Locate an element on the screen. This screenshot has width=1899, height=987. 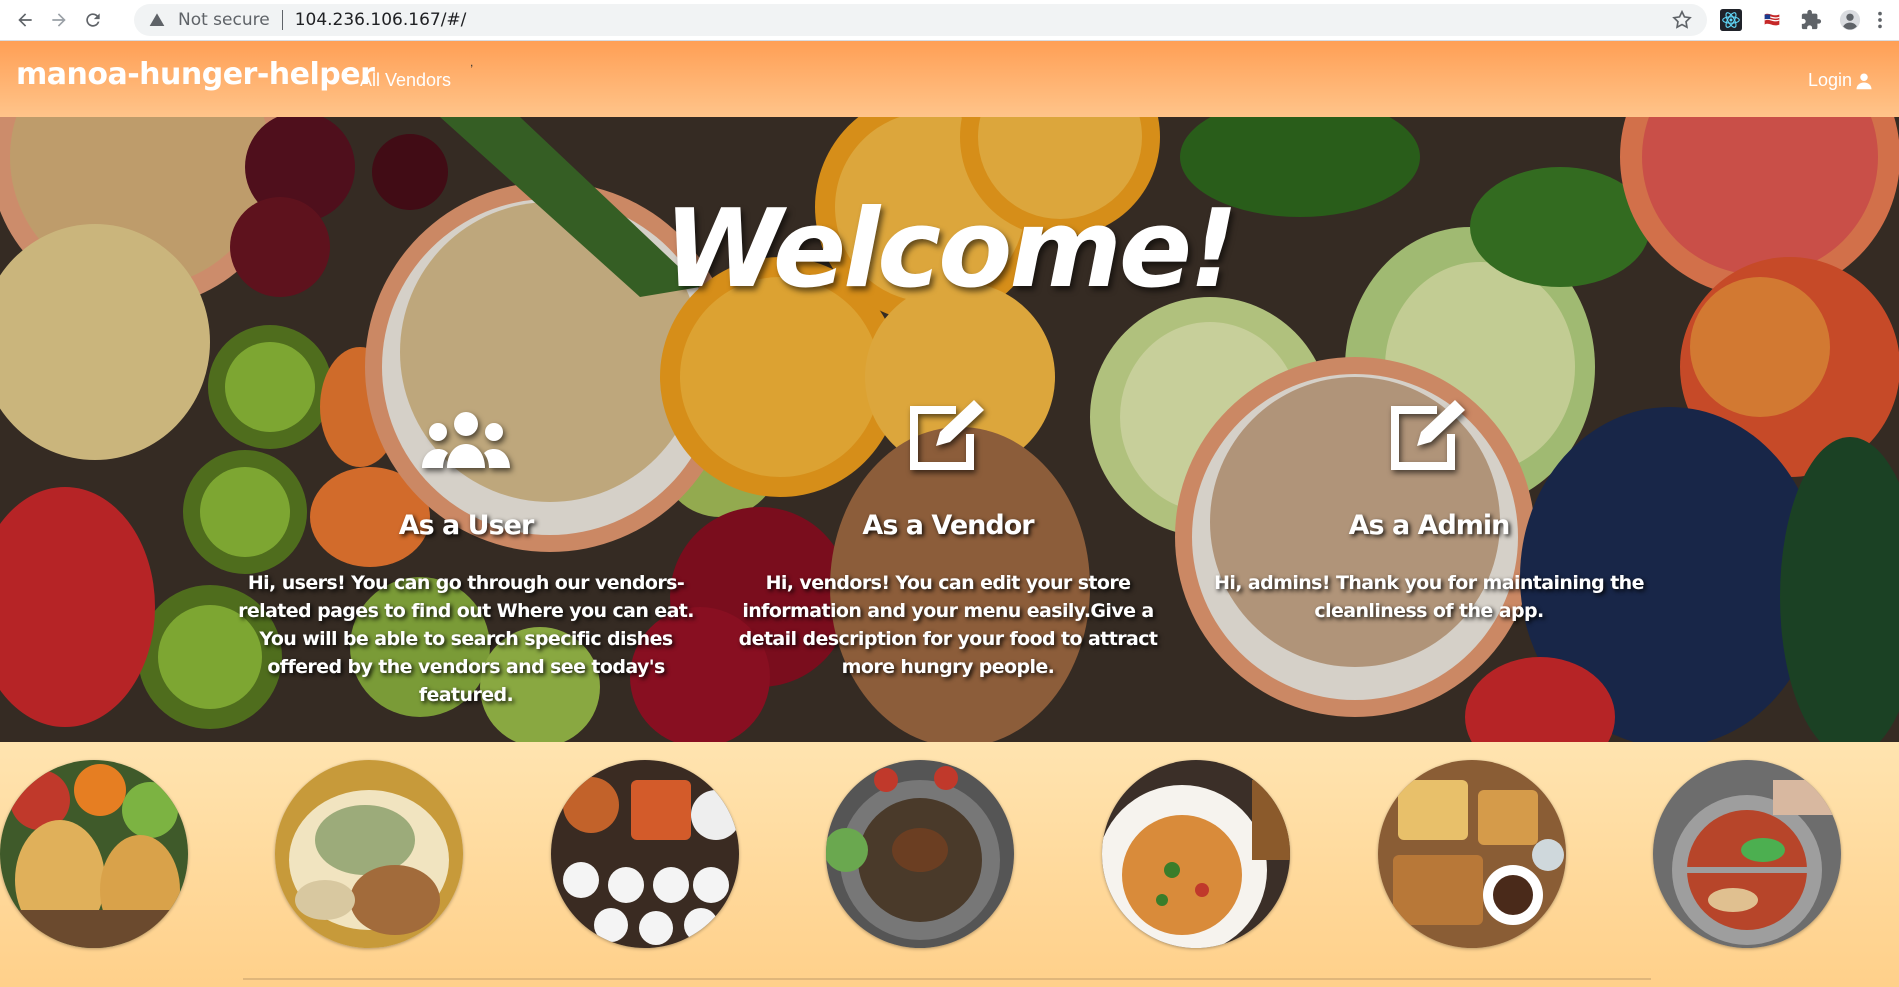
warning-icon is located at coordinates (157, 20).